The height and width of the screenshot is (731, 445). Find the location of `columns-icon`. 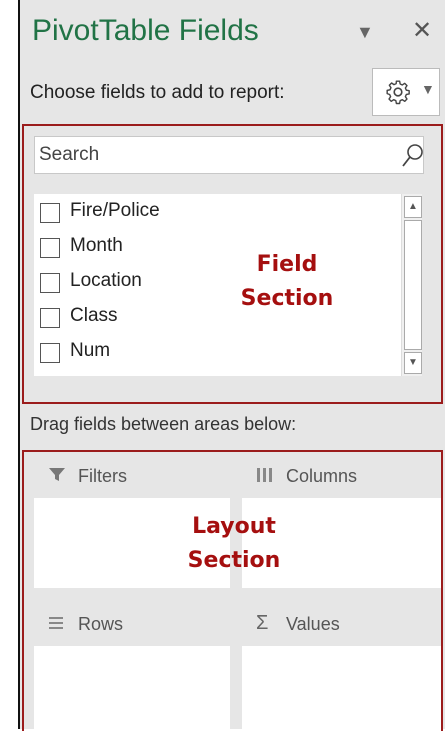

columns-icon is located at coordinates (264, 475).